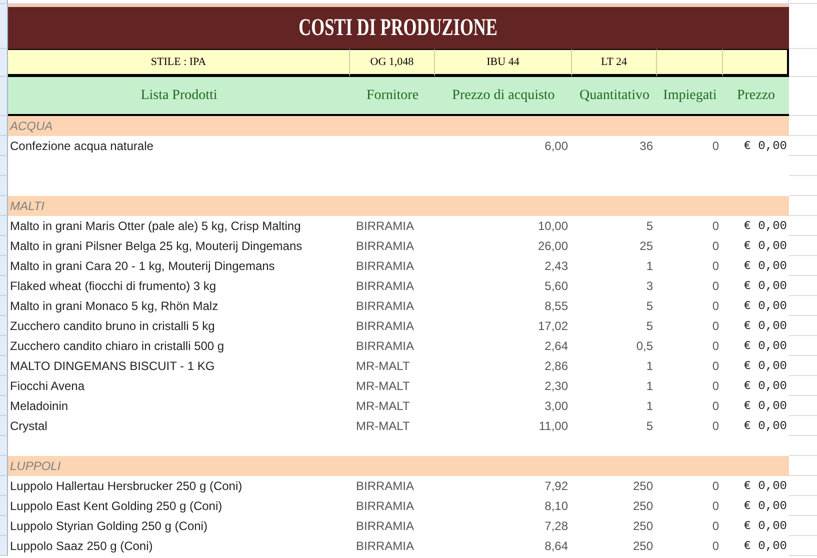 This screenshot has height=558, width=817. I want to click on product-cell-text: Fiocchi Avena, so click(47, 386).